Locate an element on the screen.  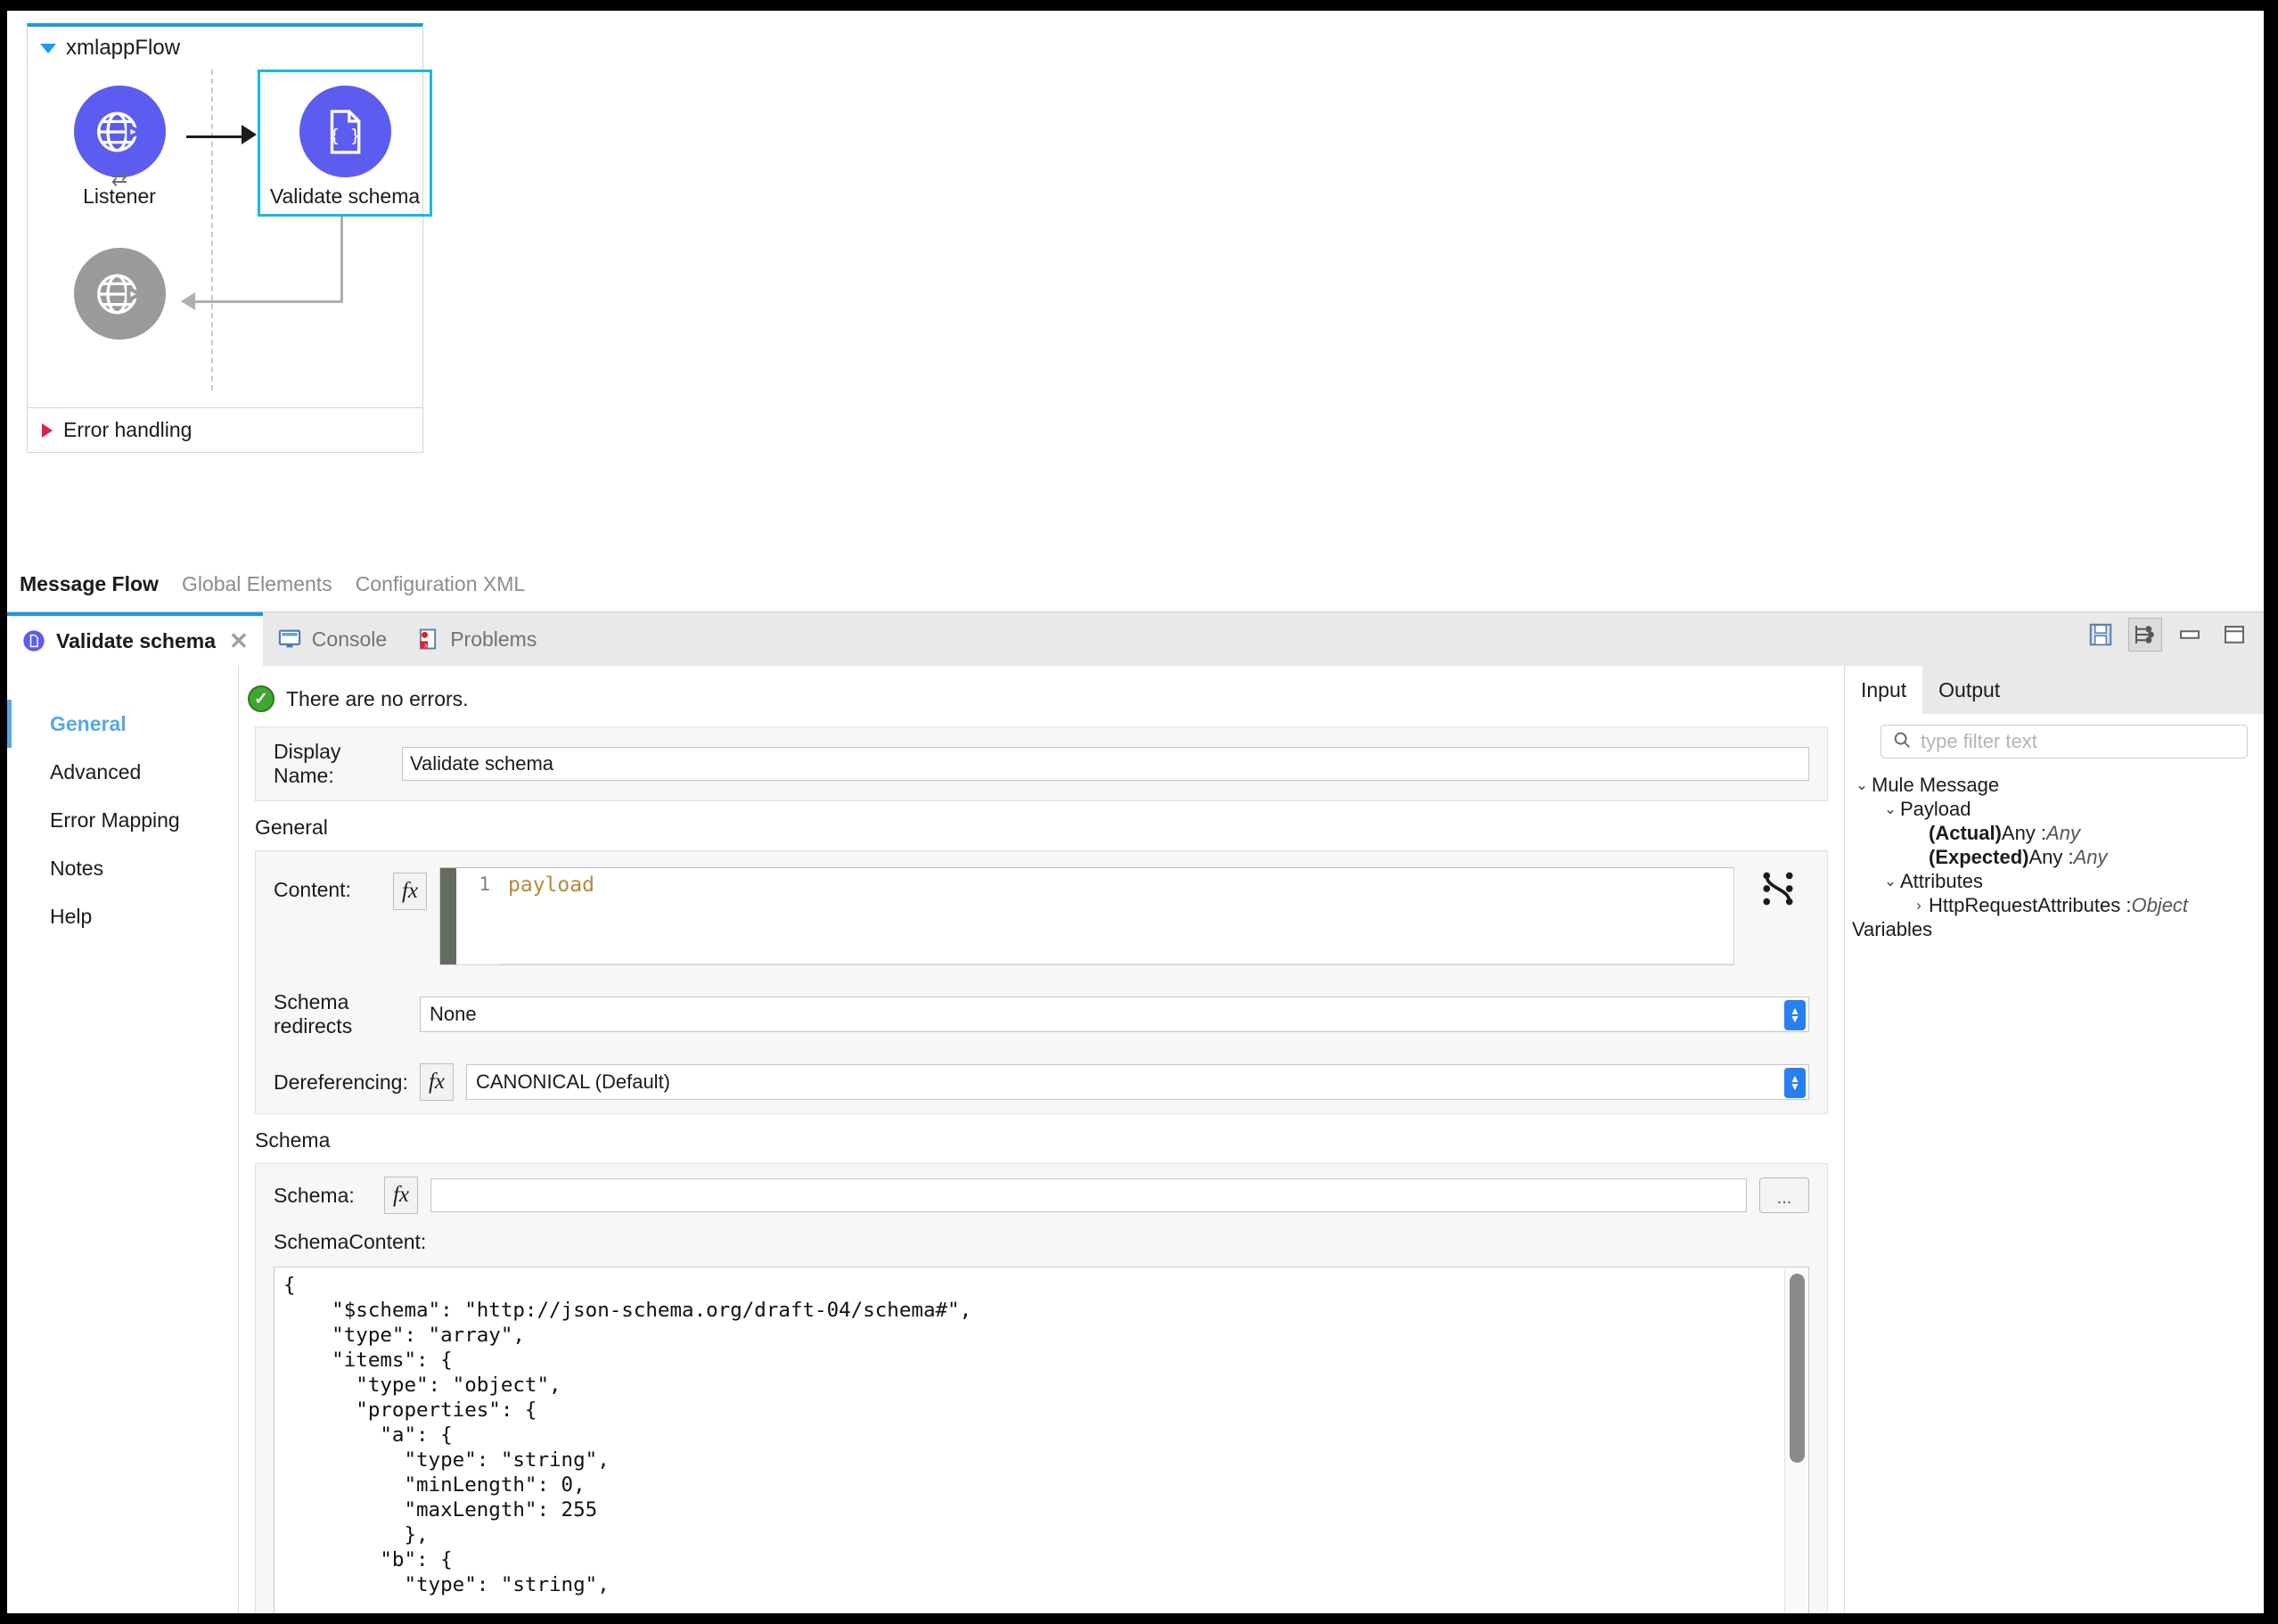
dereferencing-label: Dereferencing: is located at coordinates (341, 1082).